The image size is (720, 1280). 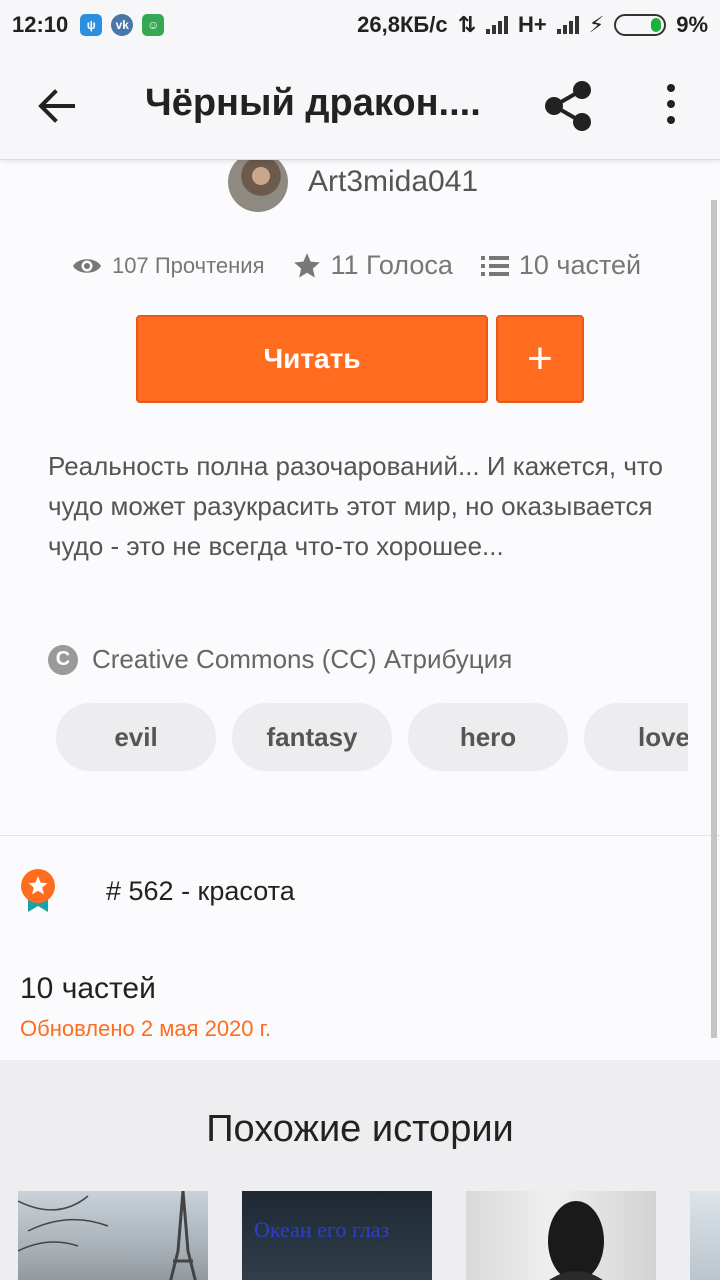 I want to click on battery-icon, so click(x=640, y=25).